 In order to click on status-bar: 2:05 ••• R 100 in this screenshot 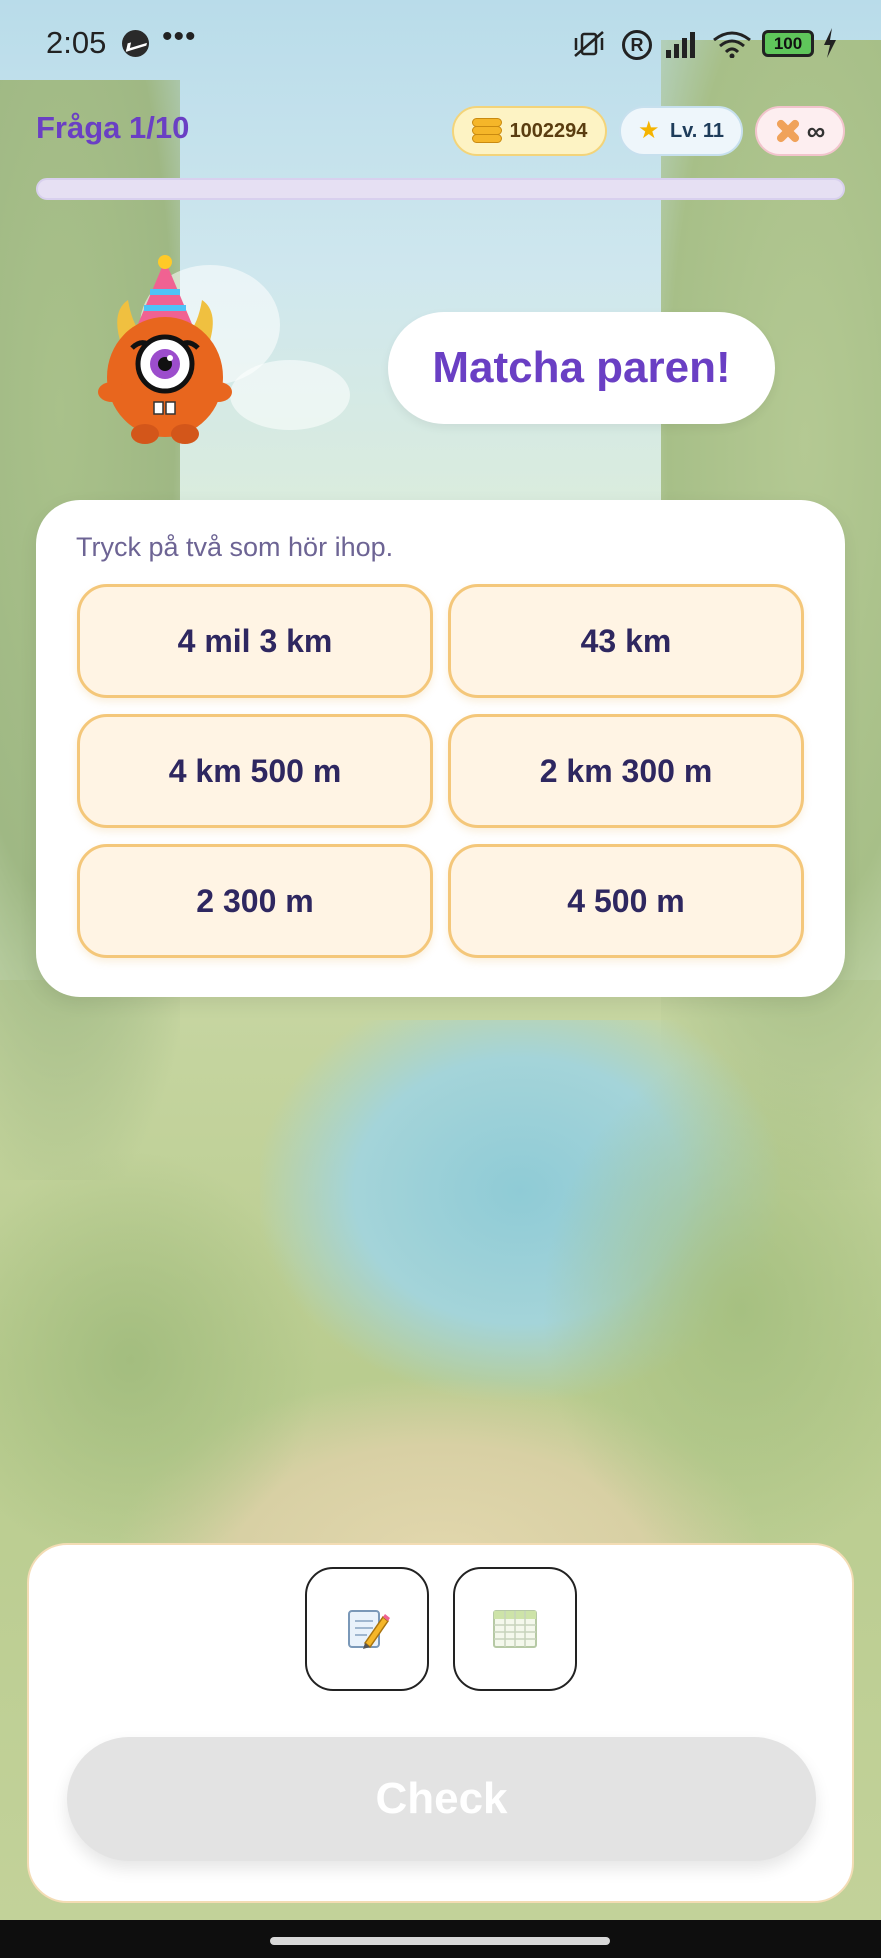, I will do `click(440, 45)`.